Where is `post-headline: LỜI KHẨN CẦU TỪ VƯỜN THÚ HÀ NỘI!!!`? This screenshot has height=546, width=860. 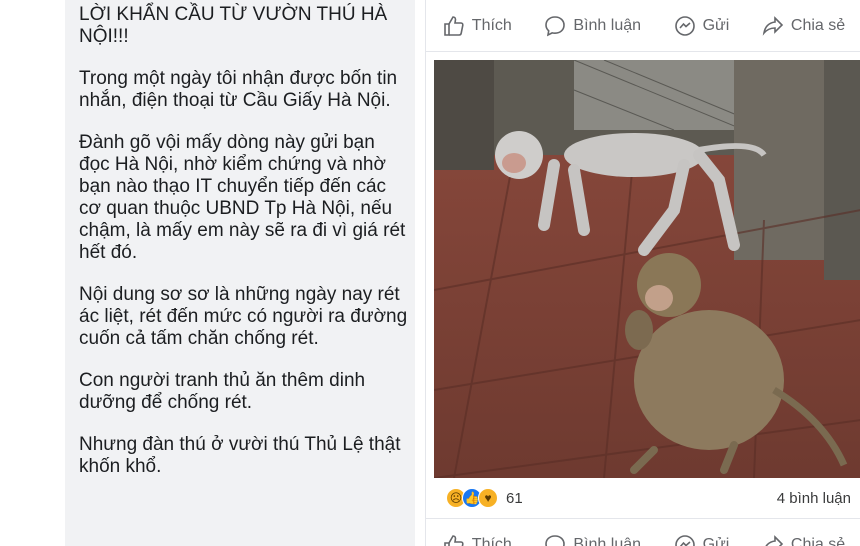
post-headline: LỜI KHẨN CẦU TỪ VƯỜN THÚ HÀ NỘI!!! is located at coordinates (233, 25).